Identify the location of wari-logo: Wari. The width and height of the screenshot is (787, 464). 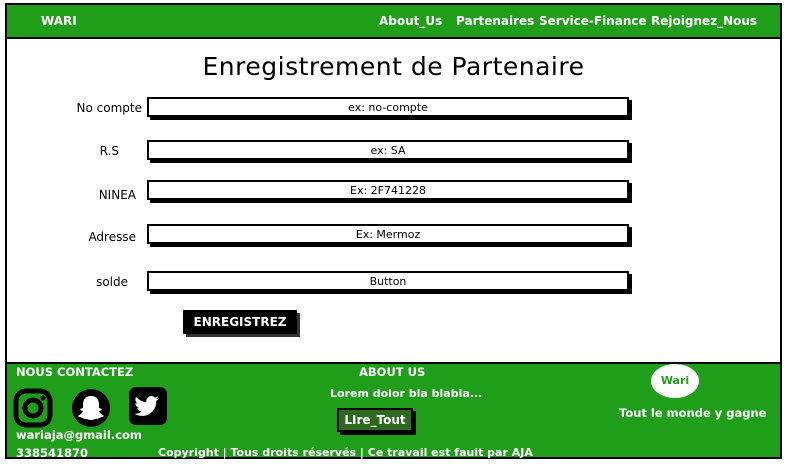
(675, 381).